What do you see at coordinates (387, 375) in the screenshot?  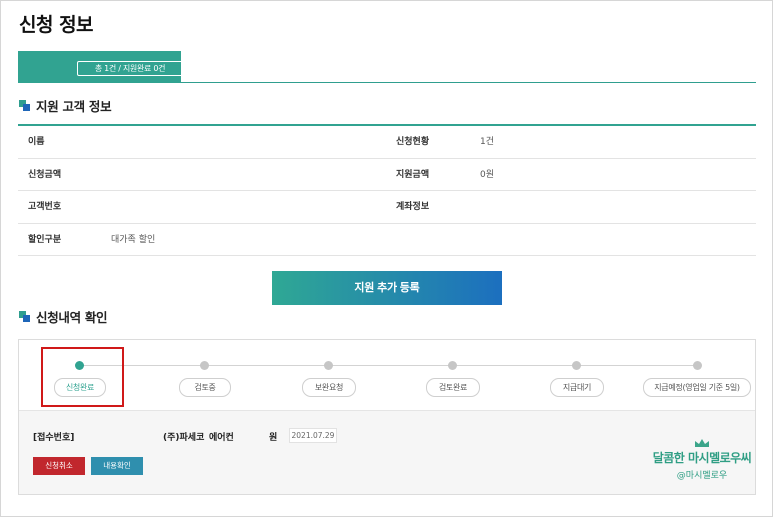 I see `progress-steps: 신청완료 검토중 보완요청 검토완료 지급대기 지급예정(영업일 기준 5일)` at bounding box center [387, 375].